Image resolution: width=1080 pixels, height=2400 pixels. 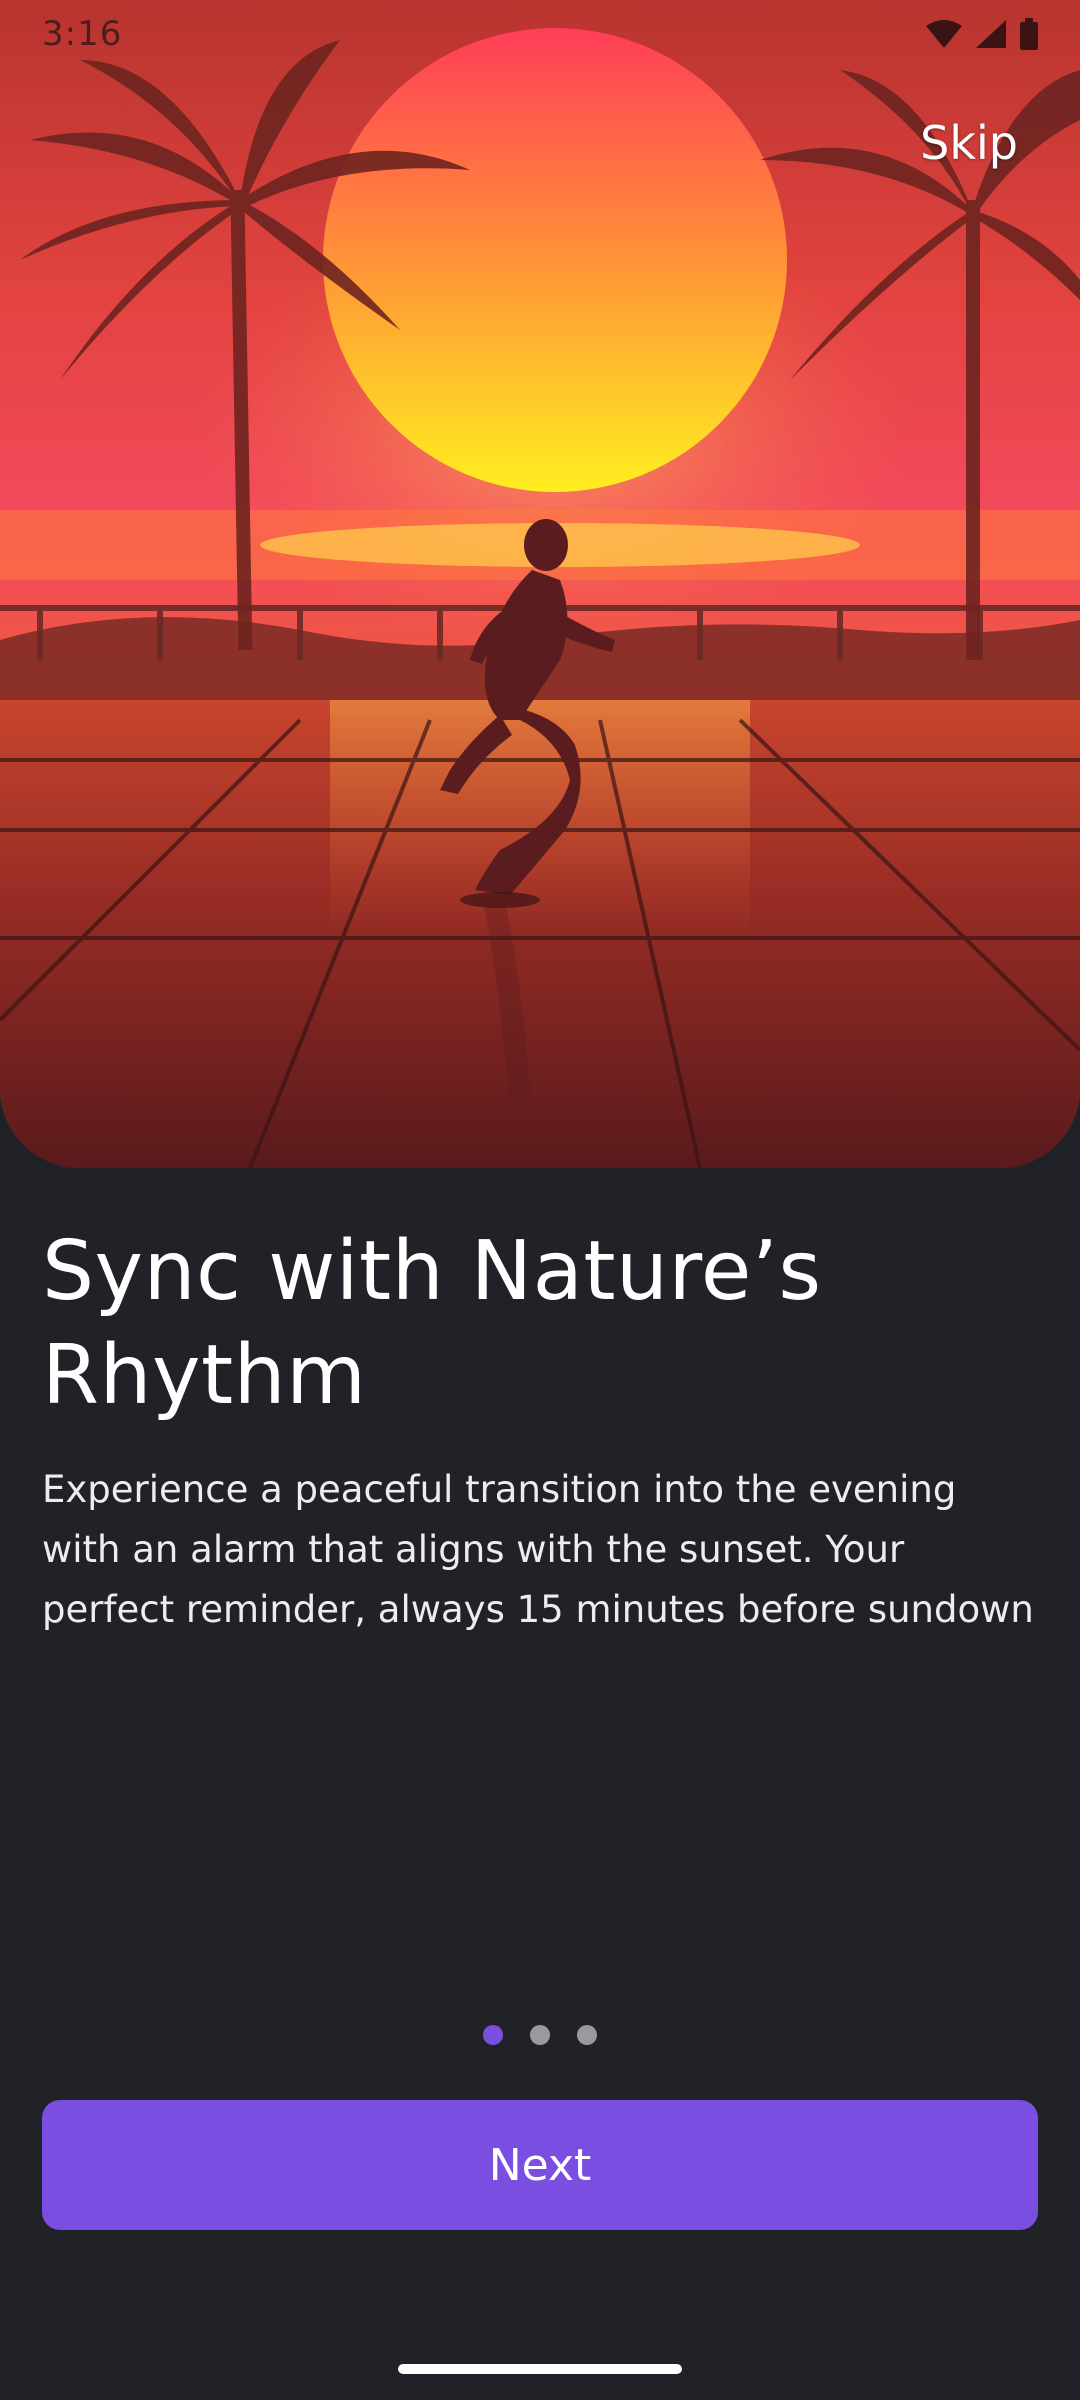 I want to click on status-icons, so click(x=982, y=34).